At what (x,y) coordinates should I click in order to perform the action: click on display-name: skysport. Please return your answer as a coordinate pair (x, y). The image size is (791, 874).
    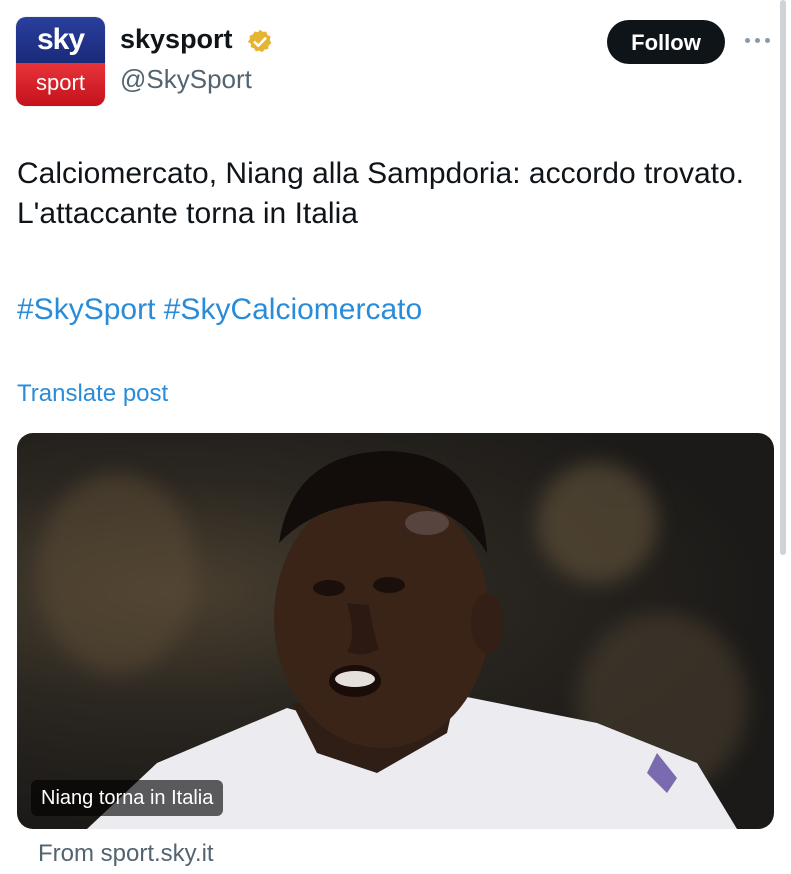
    Looking at the image, I should click on (176, 39).